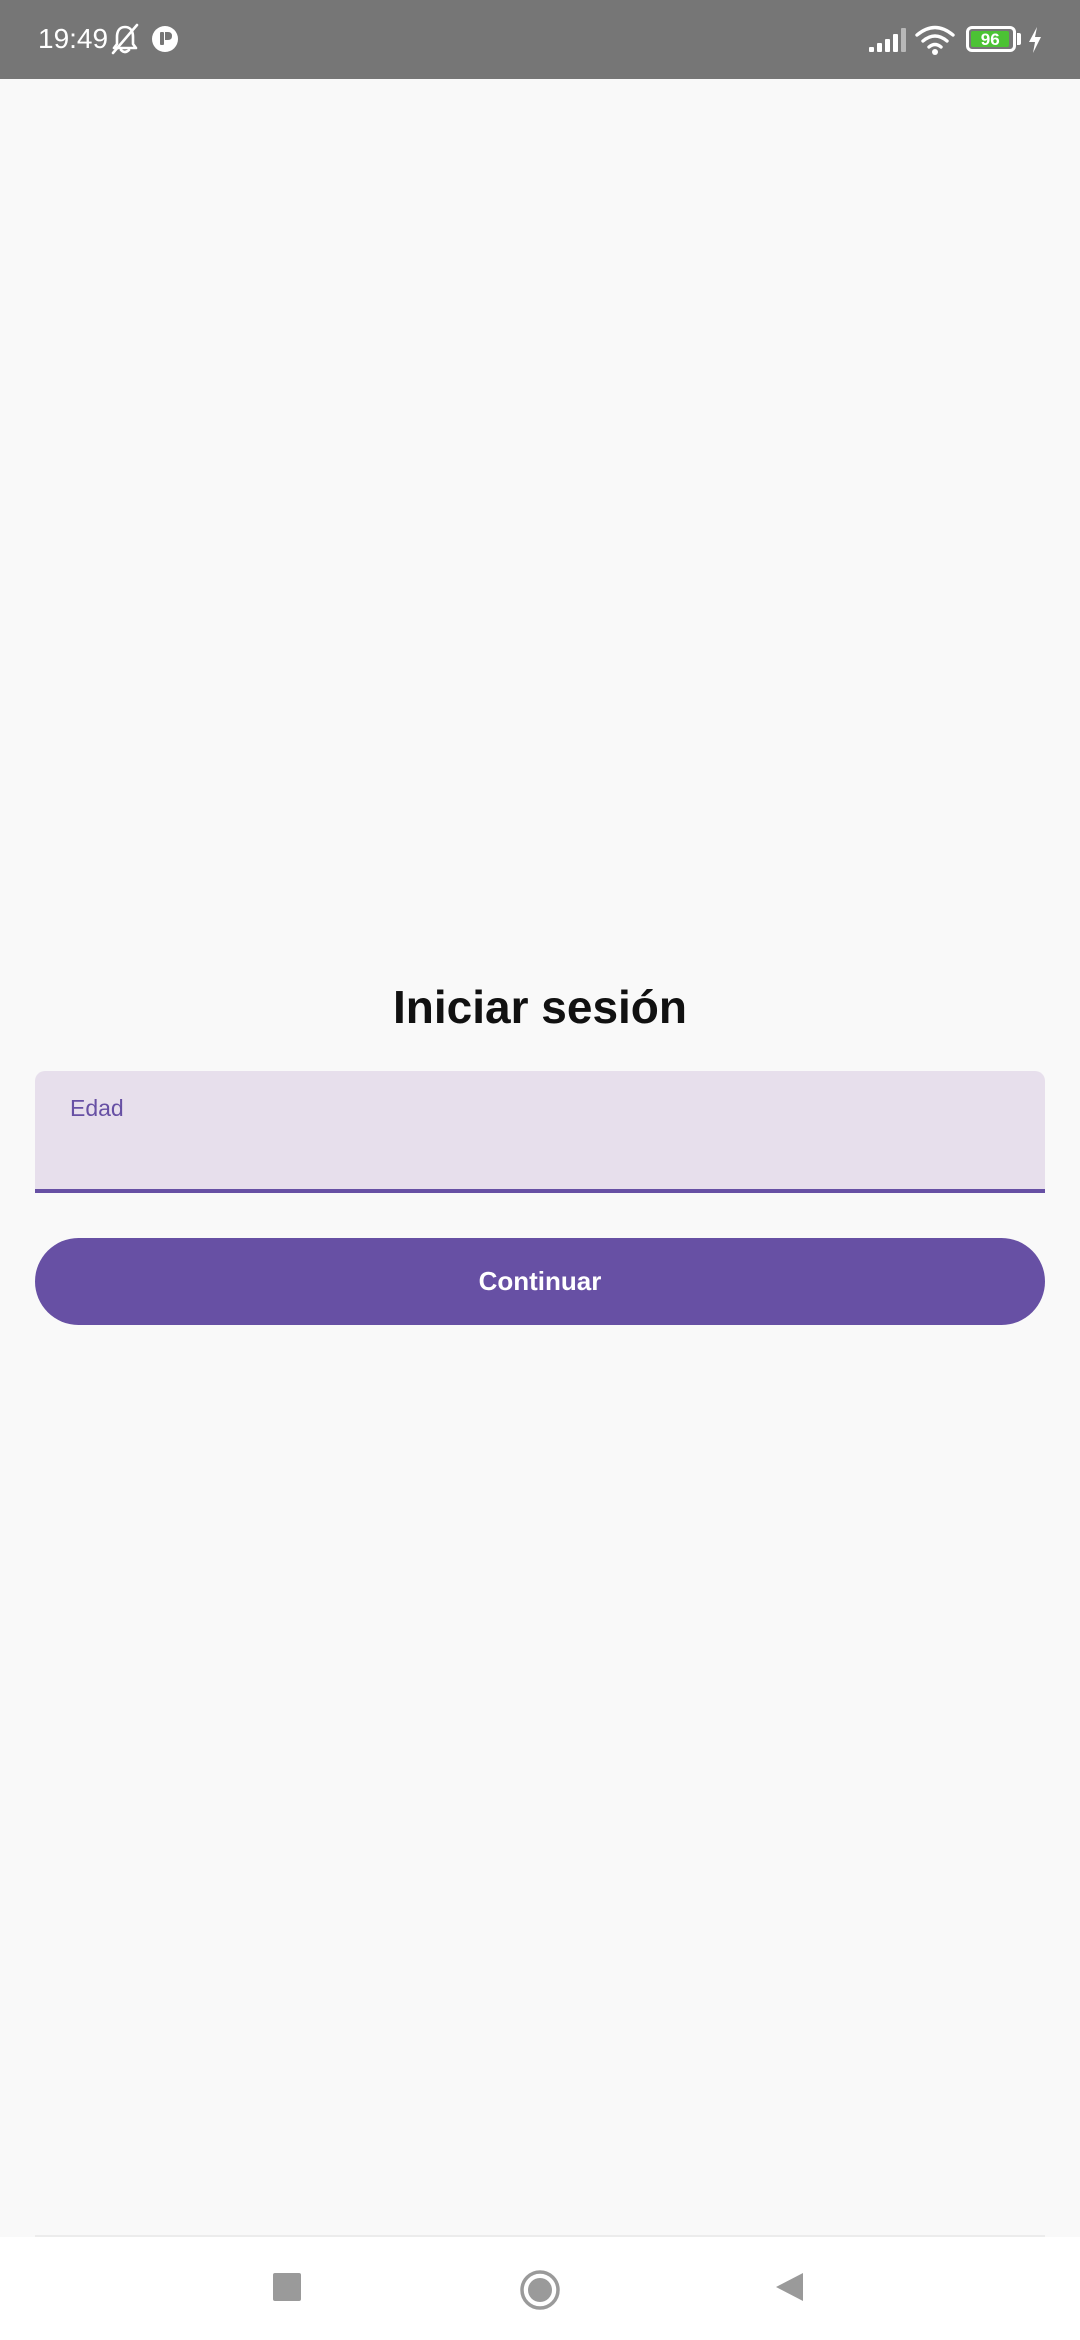 This screenshot has width=1080, height=2340. Describe the element at coordinates (97, 1108) in the screenshot. I see `age-field-label: Edad` at that location.